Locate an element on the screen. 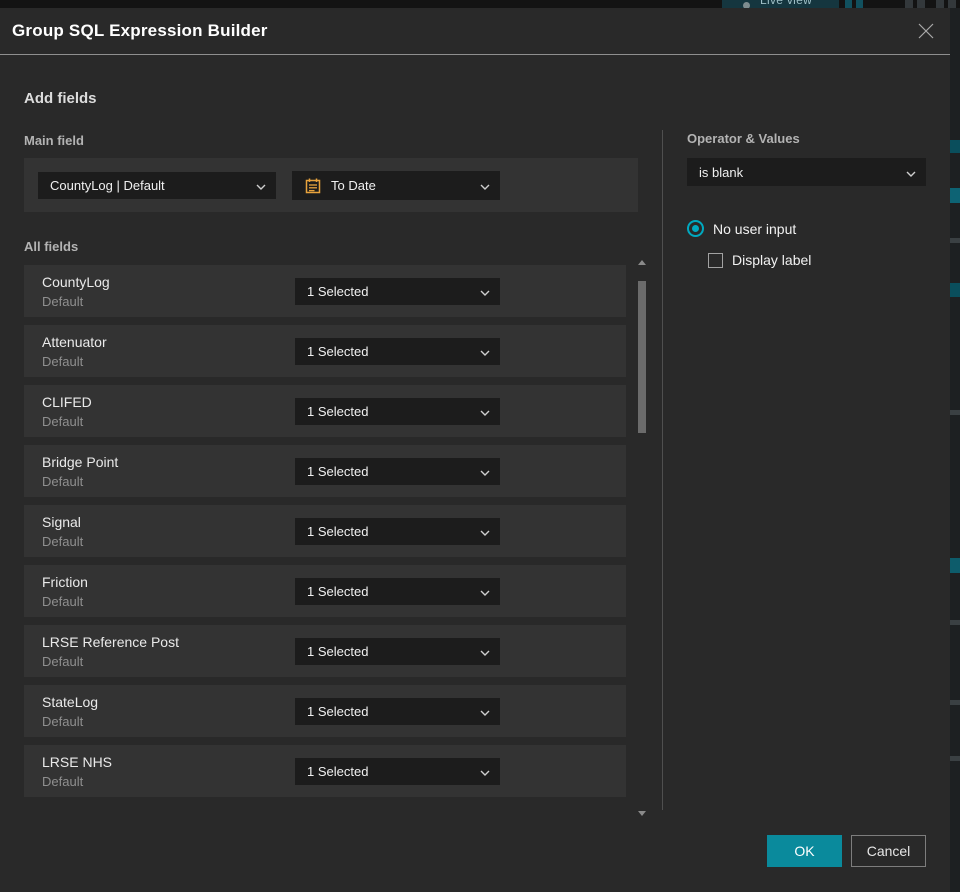 The width and height of the screenshot is (960, 892). field-name: CLIFED is located at coordinates (67, 402).